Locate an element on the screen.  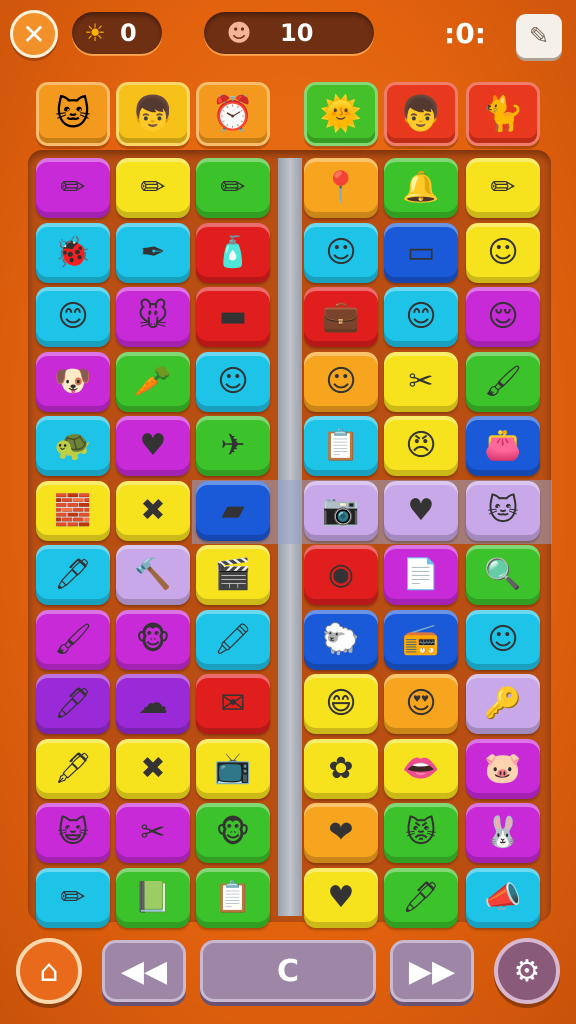
tile: 🐱 is located at coordinates (503, 510).